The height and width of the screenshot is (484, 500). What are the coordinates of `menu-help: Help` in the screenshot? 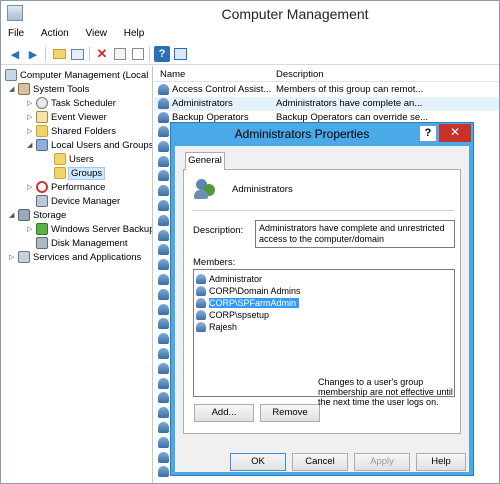 It's located at (134, 33).